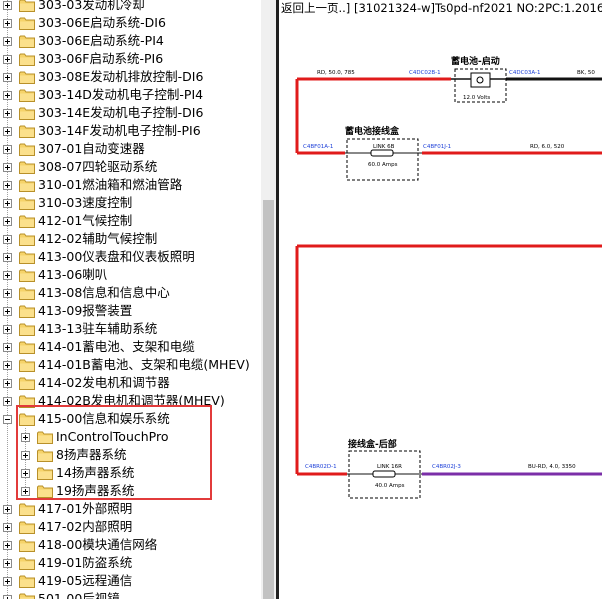  I want to click on tree-item: 417-02内部照明, so click(67, 527).